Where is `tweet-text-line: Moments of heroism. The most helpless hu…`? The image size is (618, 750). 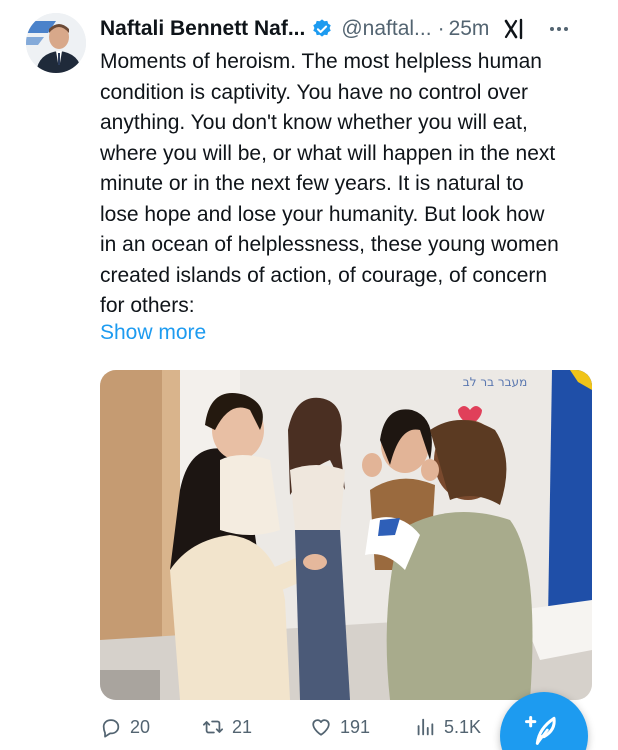 tweet-text-line: Moments of heroism. The most helpless hu… is located at coordinates (321, 61).